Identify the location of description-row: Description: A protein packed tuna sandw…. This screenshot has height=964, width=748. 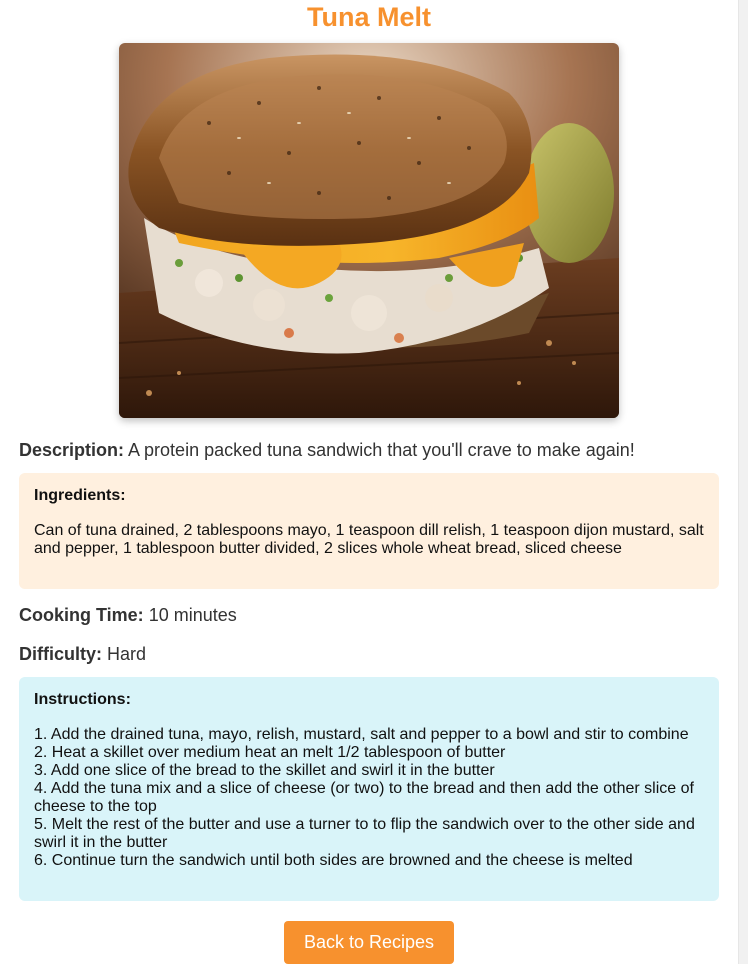
(327, 450).